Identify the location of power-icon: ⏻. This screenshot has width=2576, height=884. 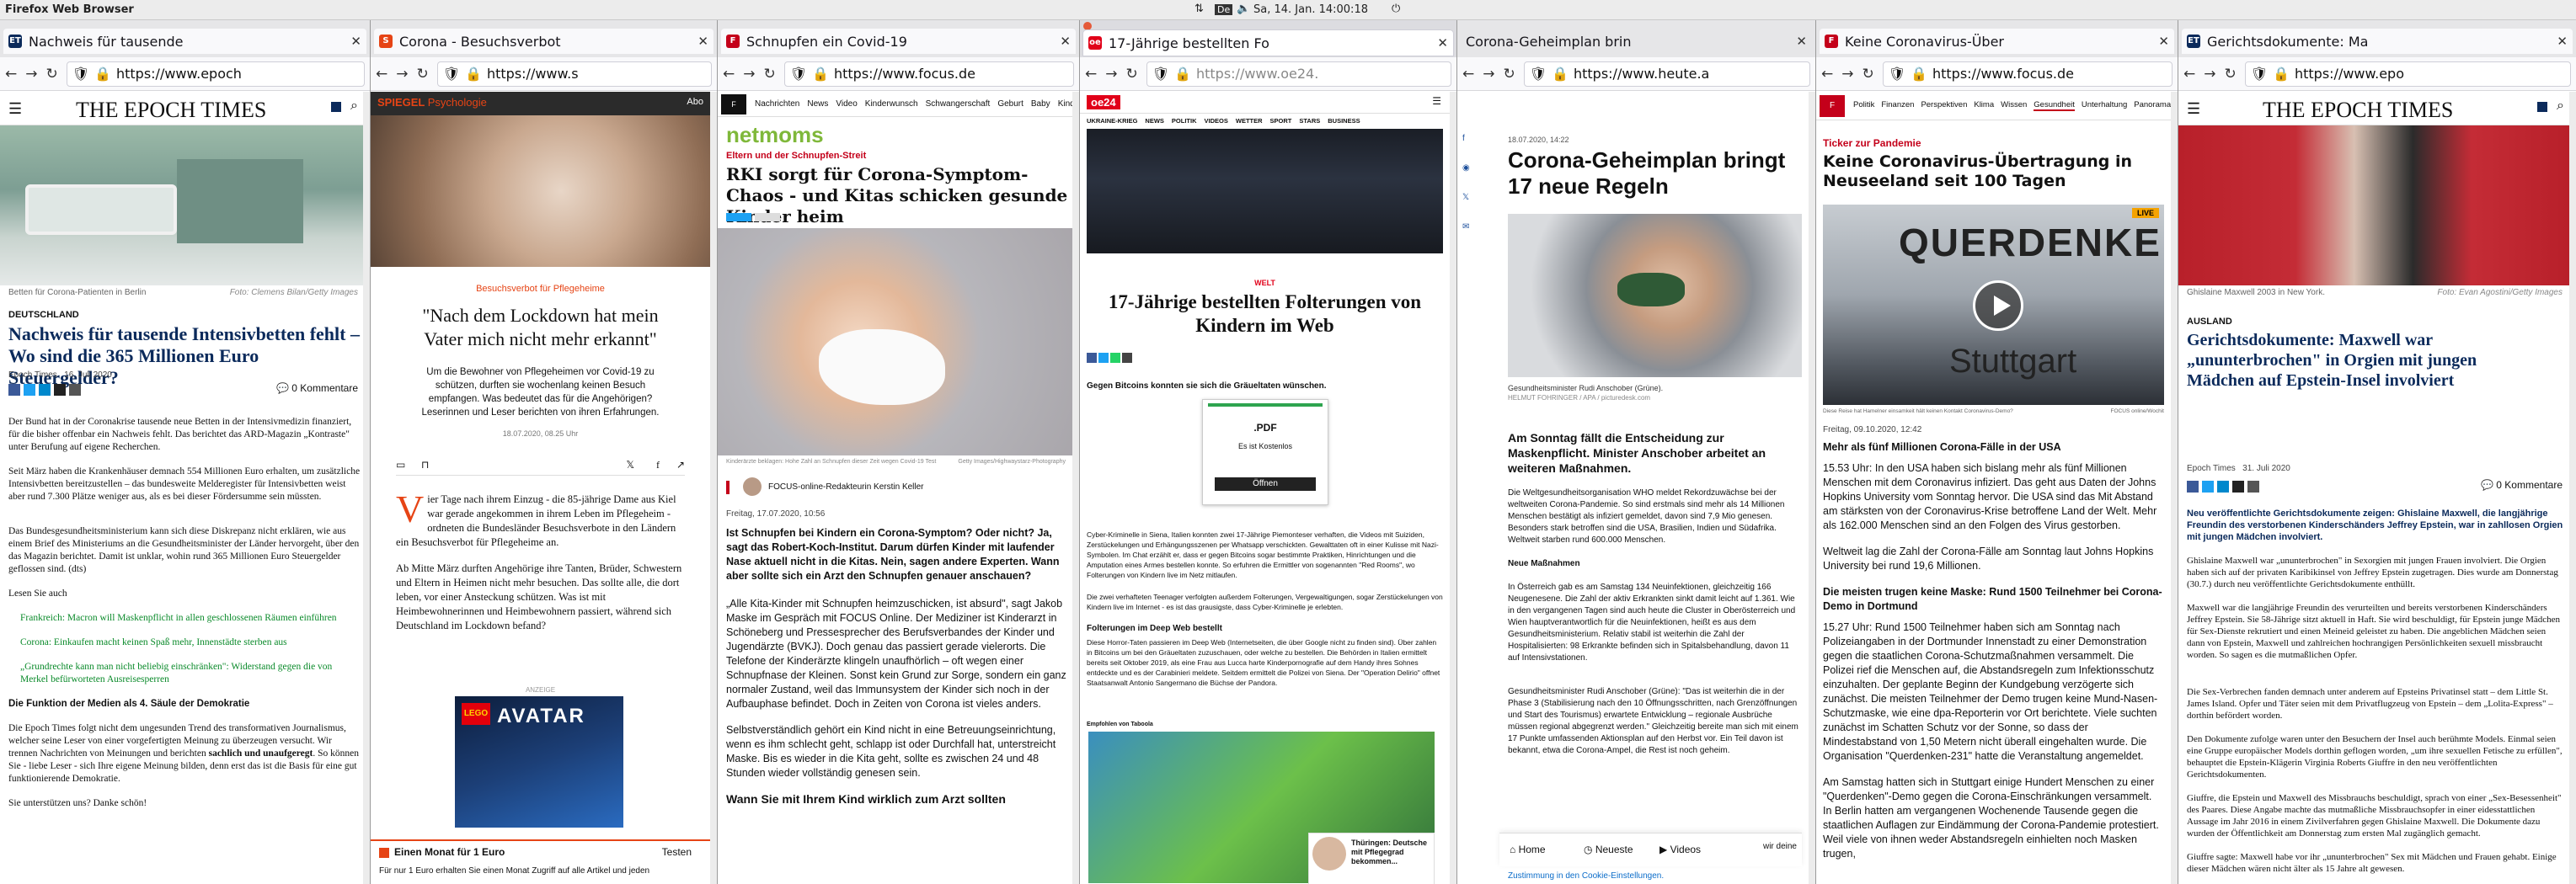
(1396, 9).